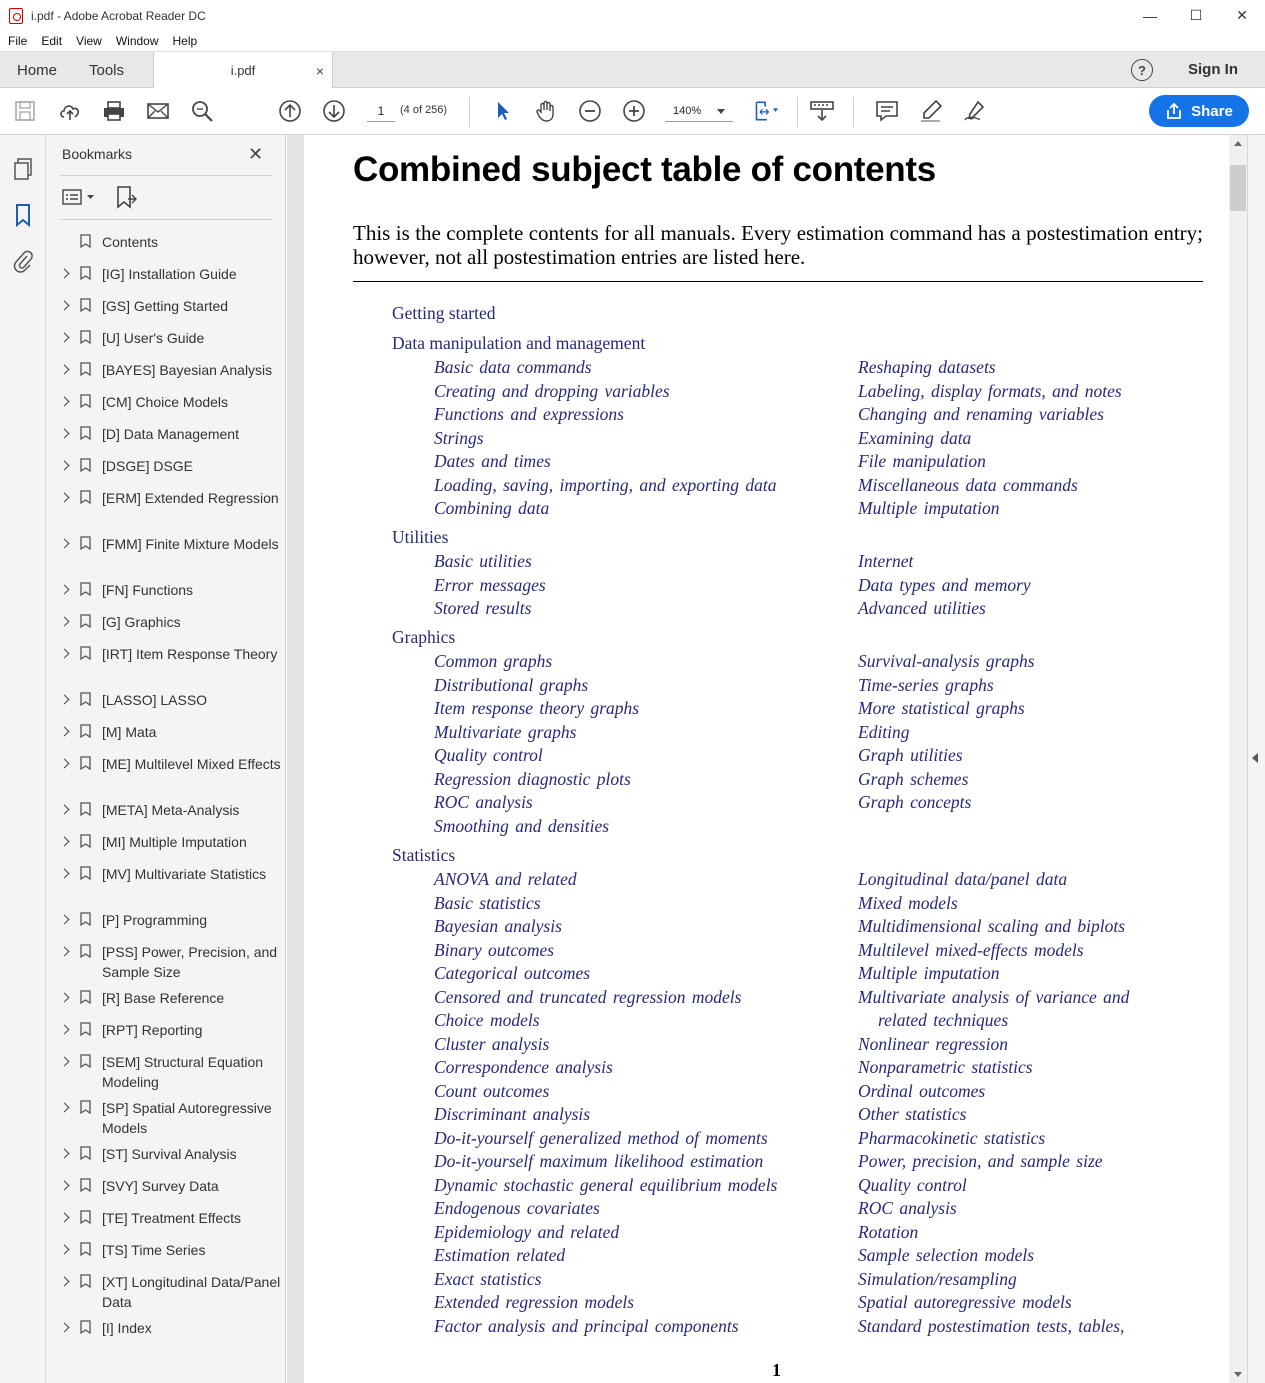 Image resolution: width=1265 pixels, height=1383 pixels. I want to click on toc-entry-link: Examining data, so click(914, 438).